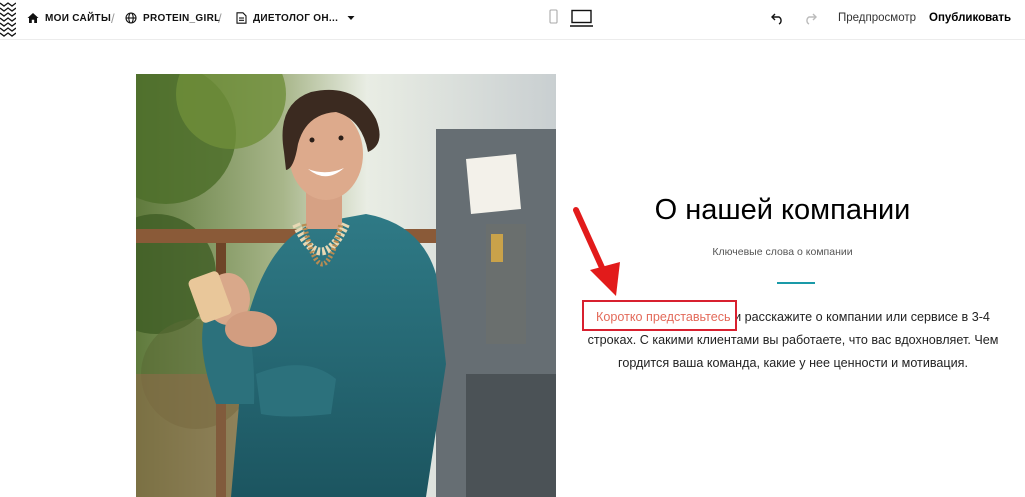  What do you see at coordinates (241, 18) in the screenshot?
I see `page-icon` at bounding box center [241, 18].